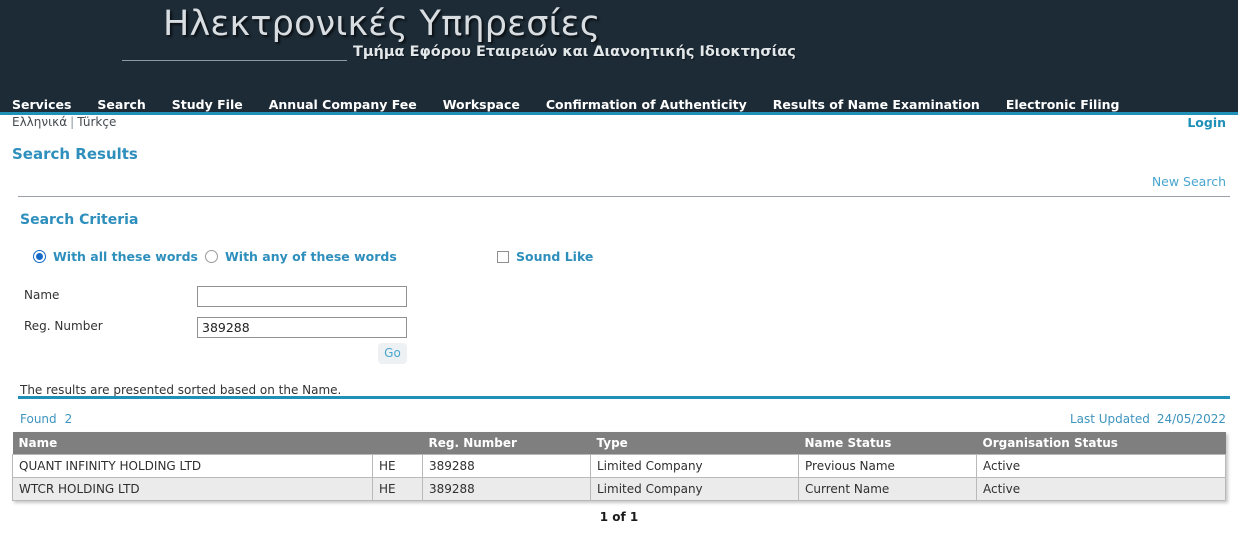 The width and height of the screenshot is (1238, 533). I want to click on option-label: With all these words, so click(125, 256).